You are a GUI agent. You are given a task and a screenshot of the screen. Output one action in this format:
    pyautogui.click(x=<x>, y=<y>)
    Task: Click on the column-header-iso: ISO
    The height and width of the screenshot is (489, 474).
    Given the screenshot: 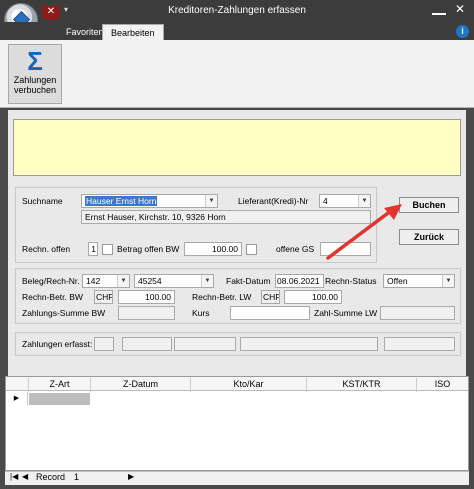 What is the action you would take?
    pyautogui.click(x=442, y=385)
    